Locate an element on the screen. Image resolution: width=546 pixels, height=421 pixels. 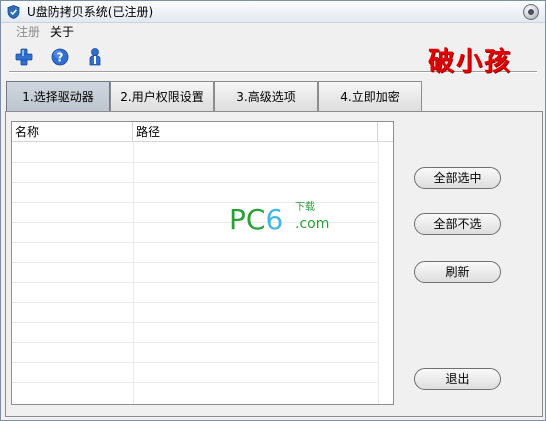
tab-select-drive: 1.选择驱动器 is located at coordinates (58, 96).